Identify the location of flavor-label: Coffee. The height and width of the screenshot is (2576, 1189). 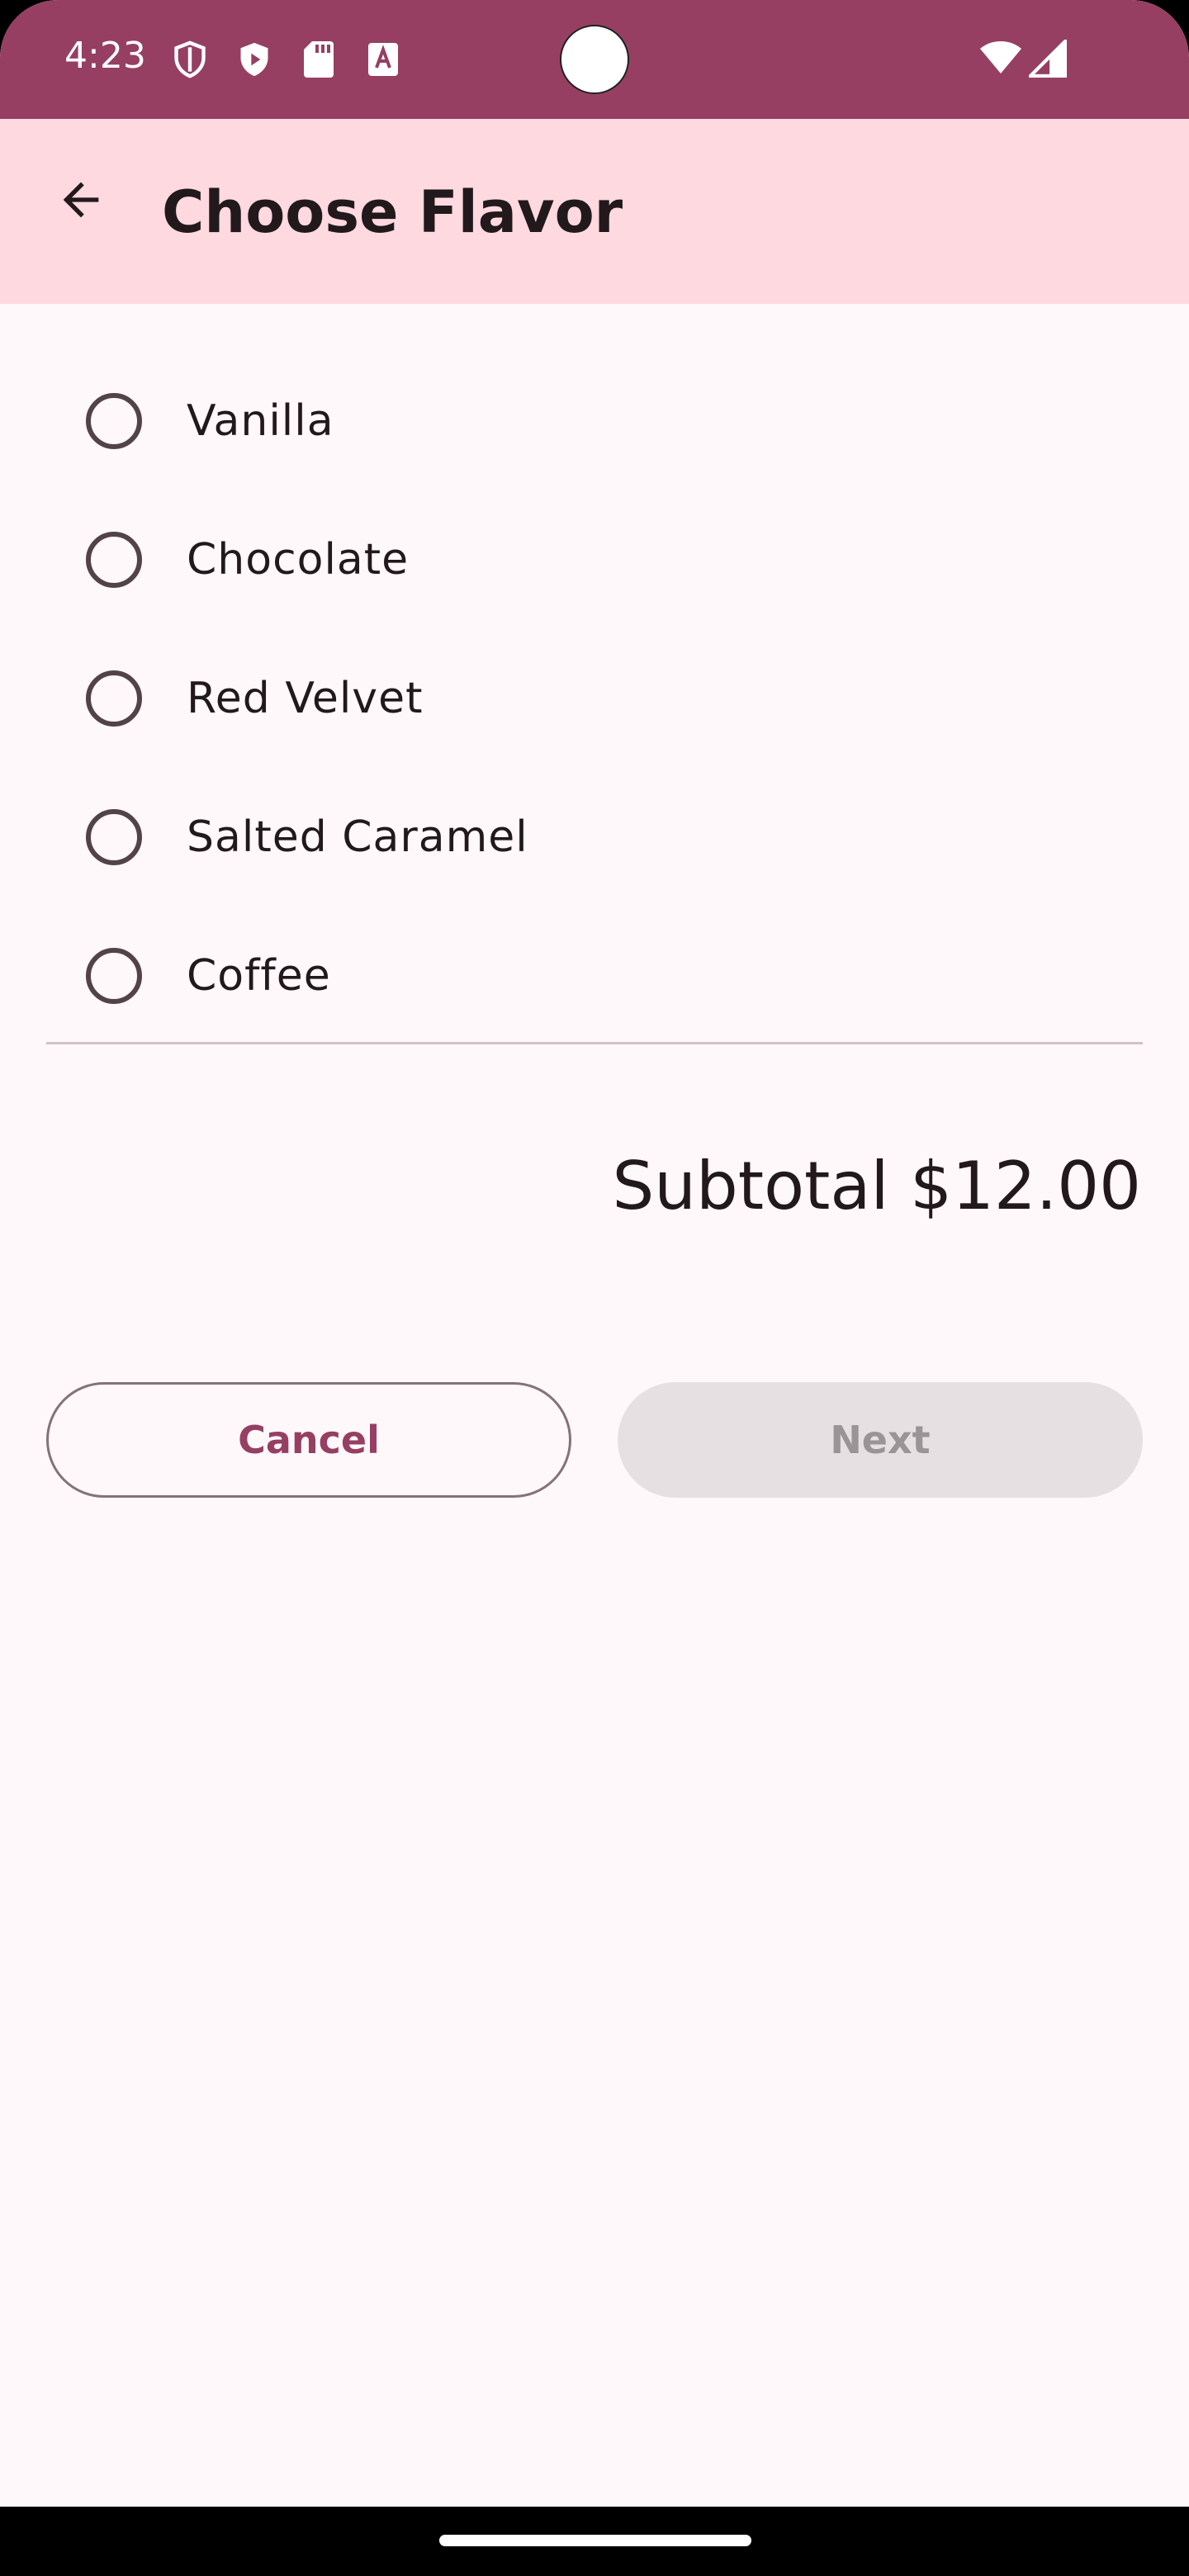
(259, 976).